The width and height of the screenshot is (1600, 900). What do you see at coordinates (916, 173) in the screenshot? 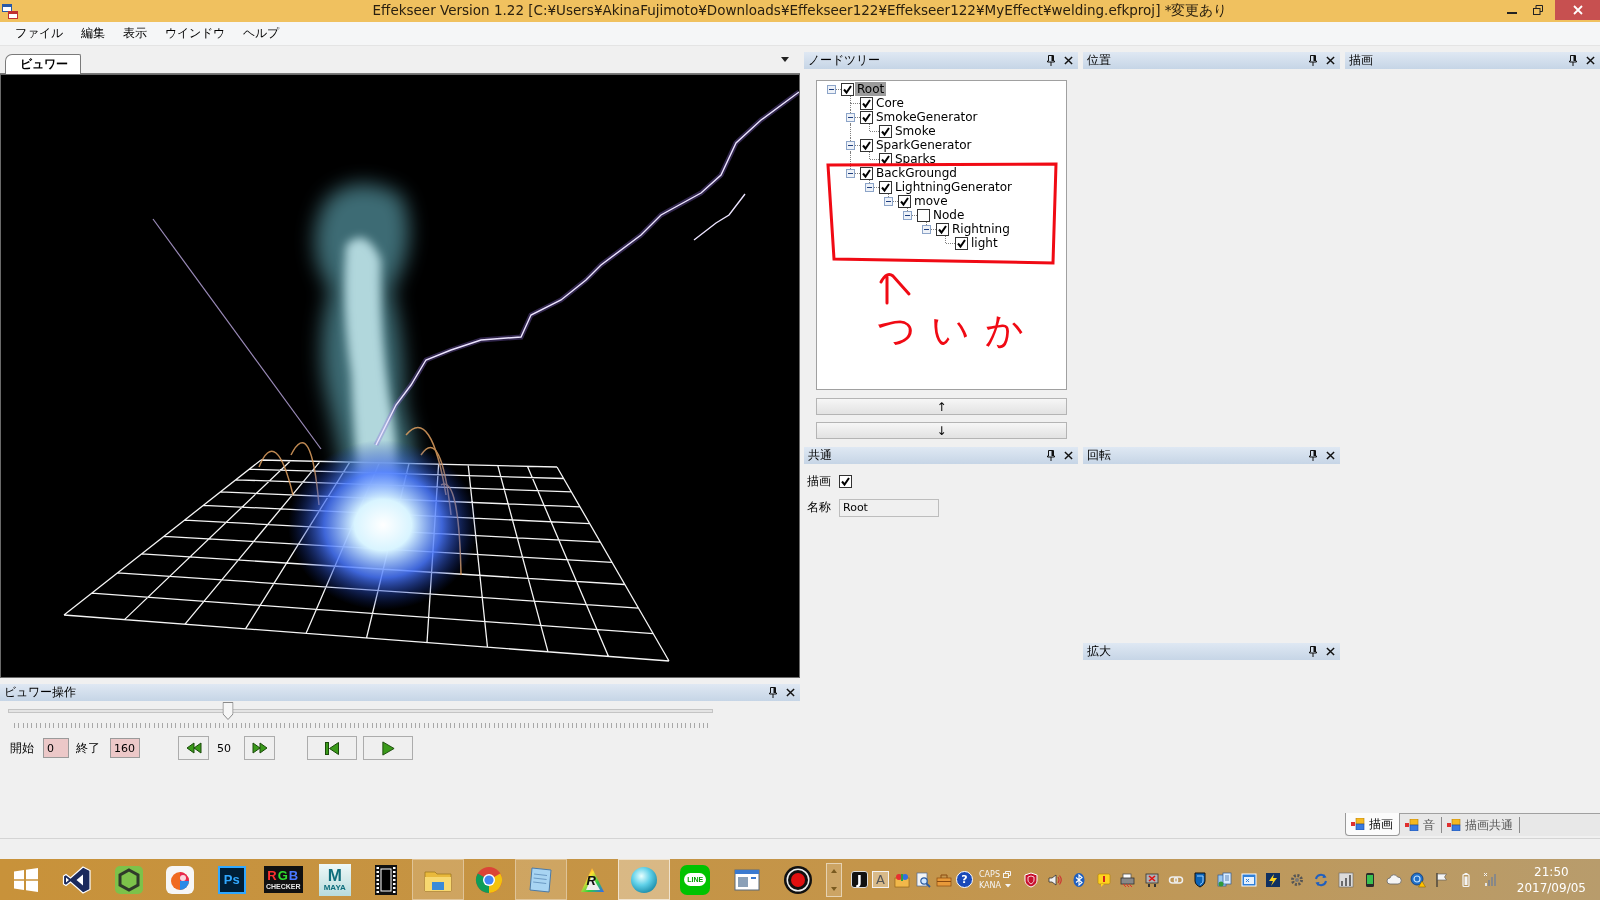
I see `tree-node-label: BackGroungd` at bounding box center [916, 173].